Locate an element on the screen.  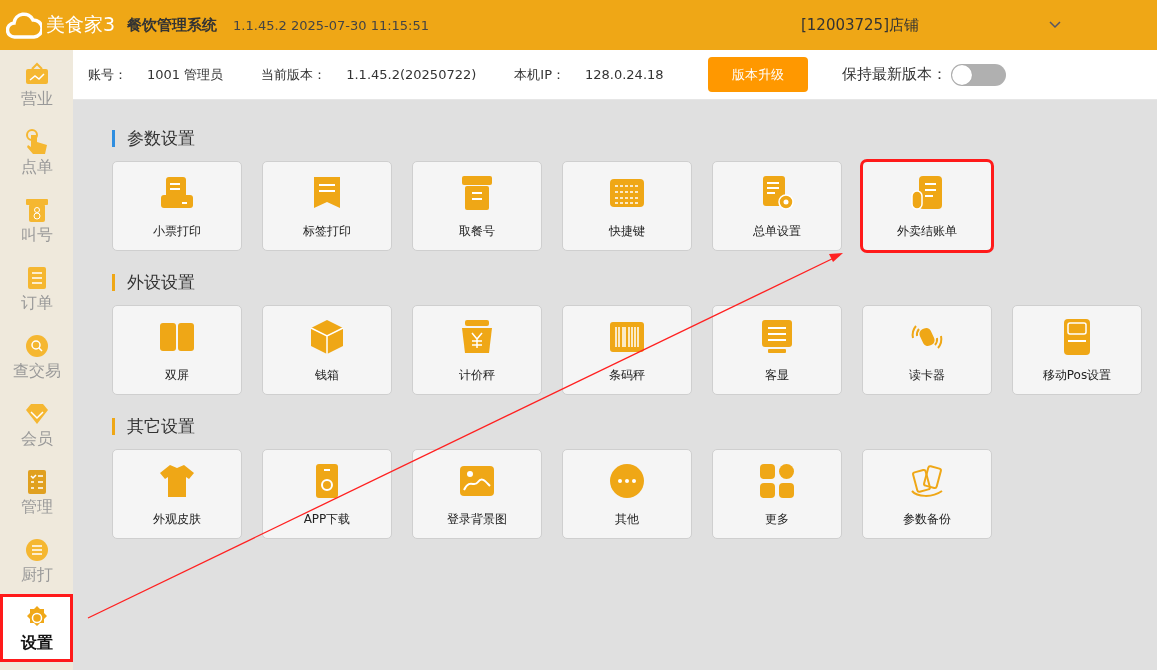
settings-tile: 移动Pos设置 is located at coordinates (1077, 350).